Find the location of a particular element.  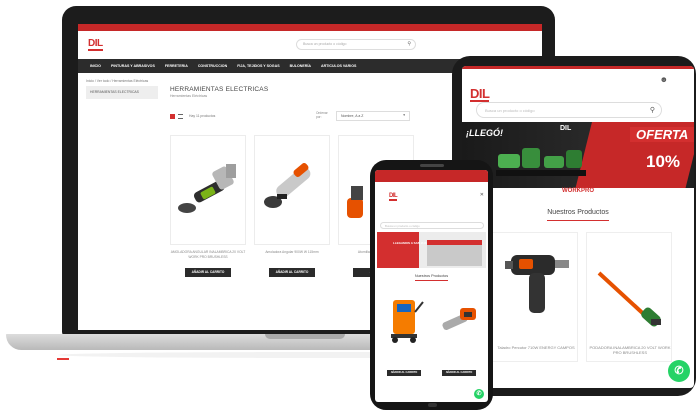

promo-banner: ¡LLEGÓ! DIL OFERTA 10% is located at coordinates (578, 155).